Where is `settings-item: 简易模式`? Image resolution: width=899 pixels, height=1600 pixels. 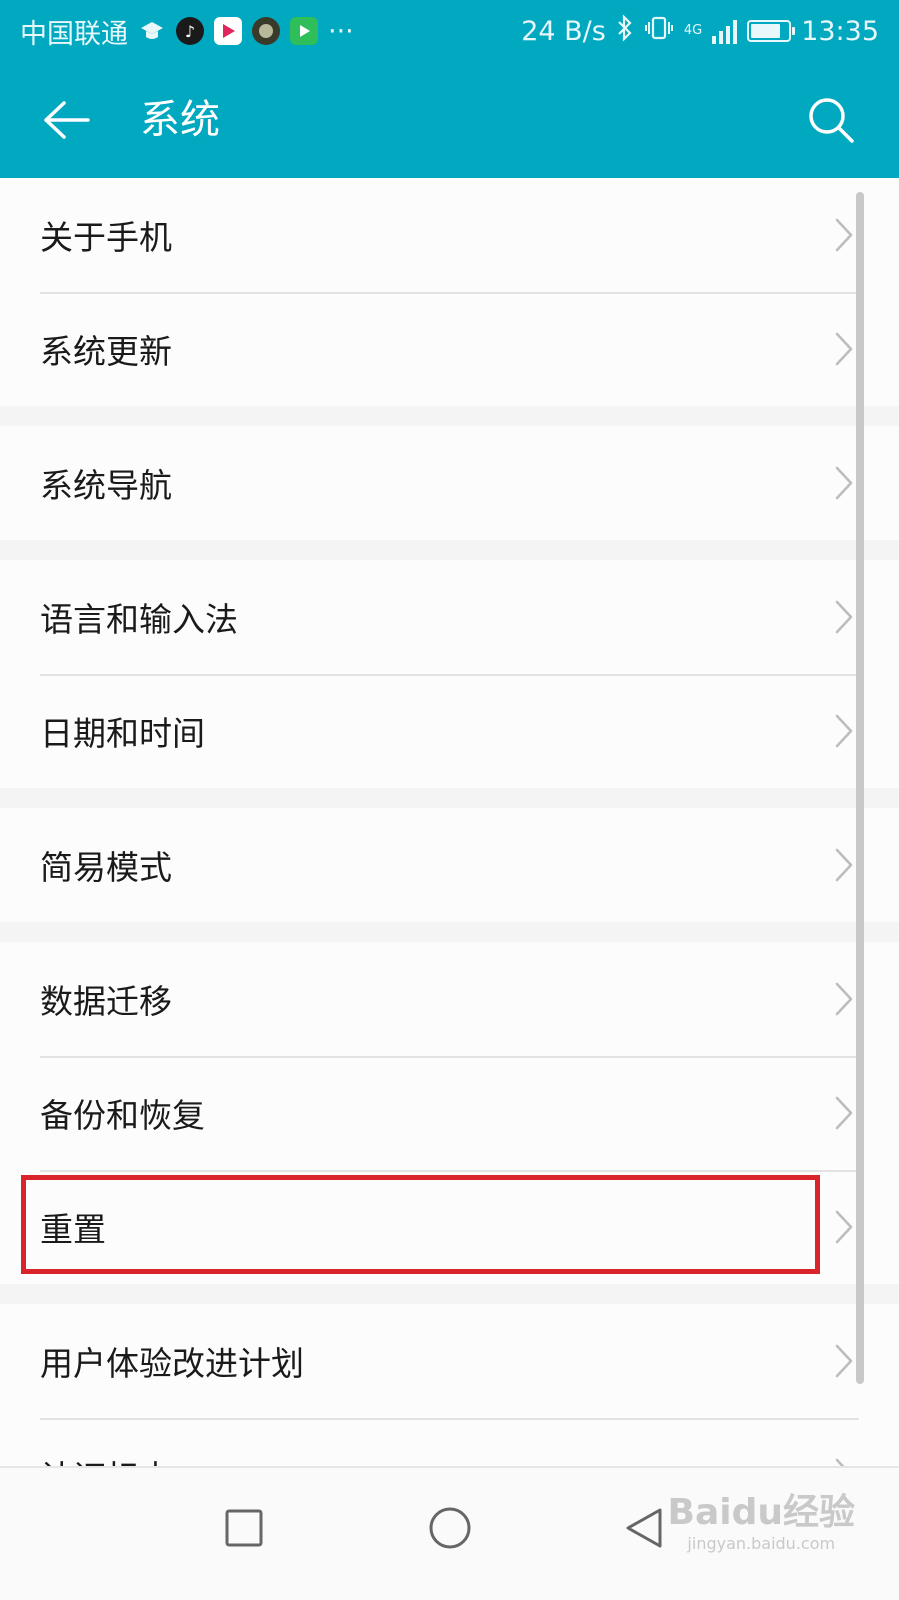 settings-item: 简易模式 is located at coordinates (449, 865).